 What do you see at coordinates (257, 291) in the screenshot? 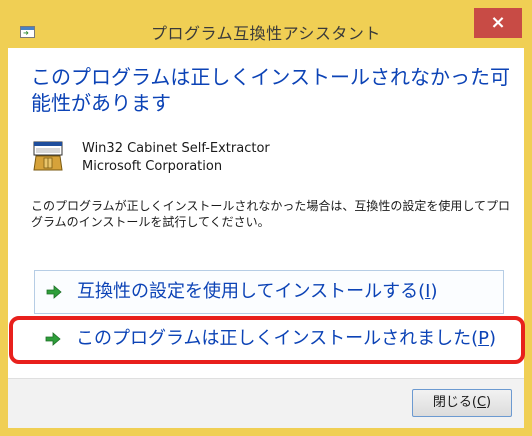
I see `option-label: 互換性の設定を使用してインストールする(I)` at bounding box center [257, 291].